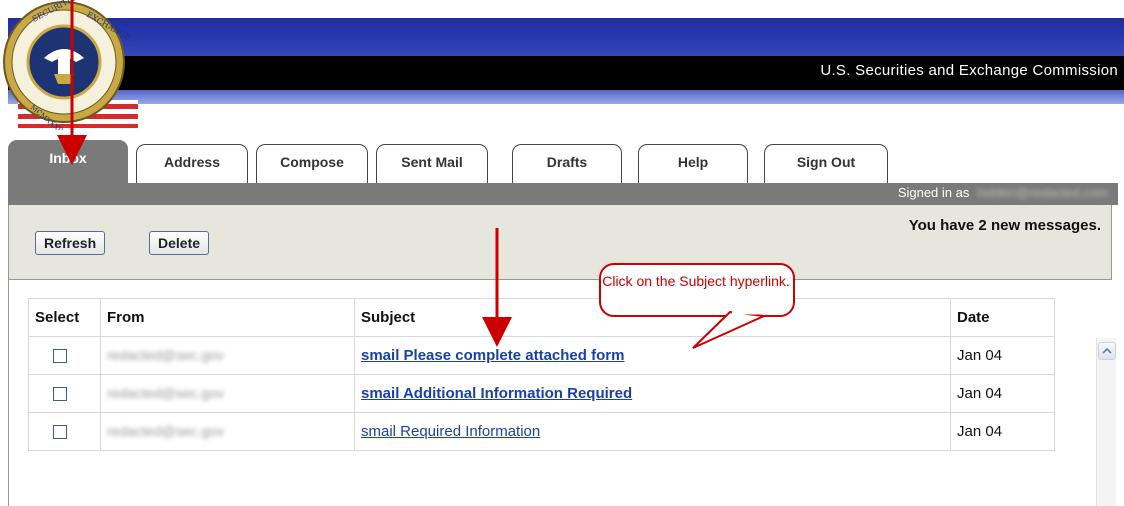 The image size is (1124, 506). What do you see at coordinates (70, 243) in the screenshot?
I see `refresh-button: Refresh` at bounding box center [70, 243].